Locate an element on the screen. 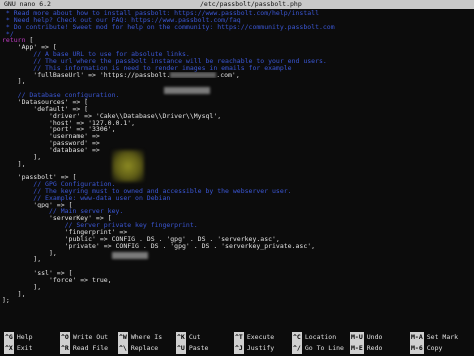  code-line: 'database' => is located at coordinates (237, 150).